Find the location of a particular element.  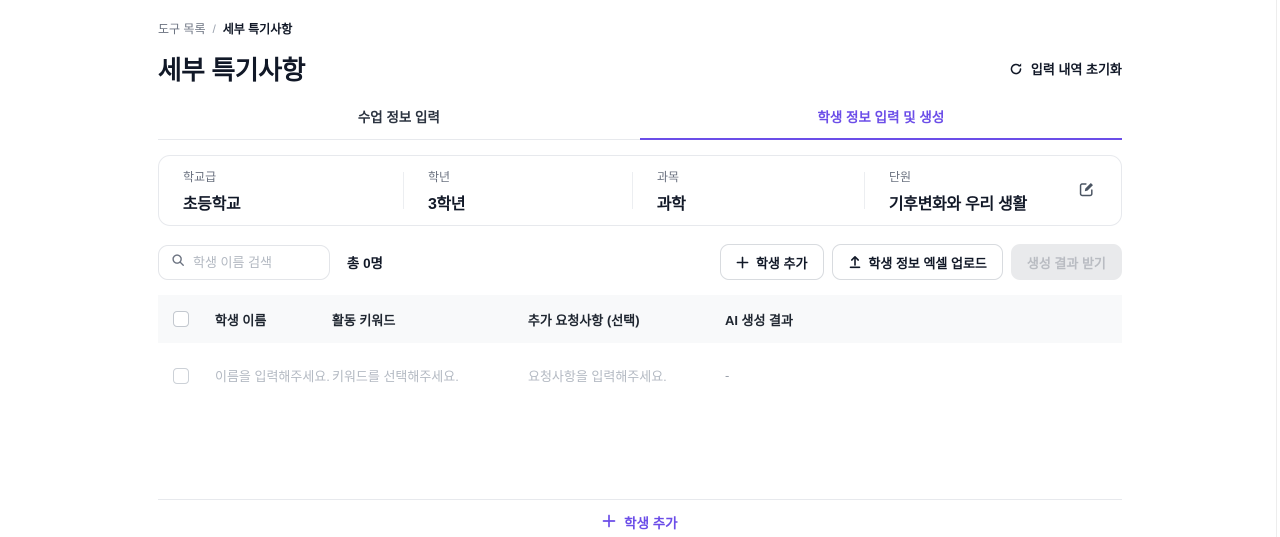

header-activity-keyword: 활동 키워드 is located at coordinates (364, 320).